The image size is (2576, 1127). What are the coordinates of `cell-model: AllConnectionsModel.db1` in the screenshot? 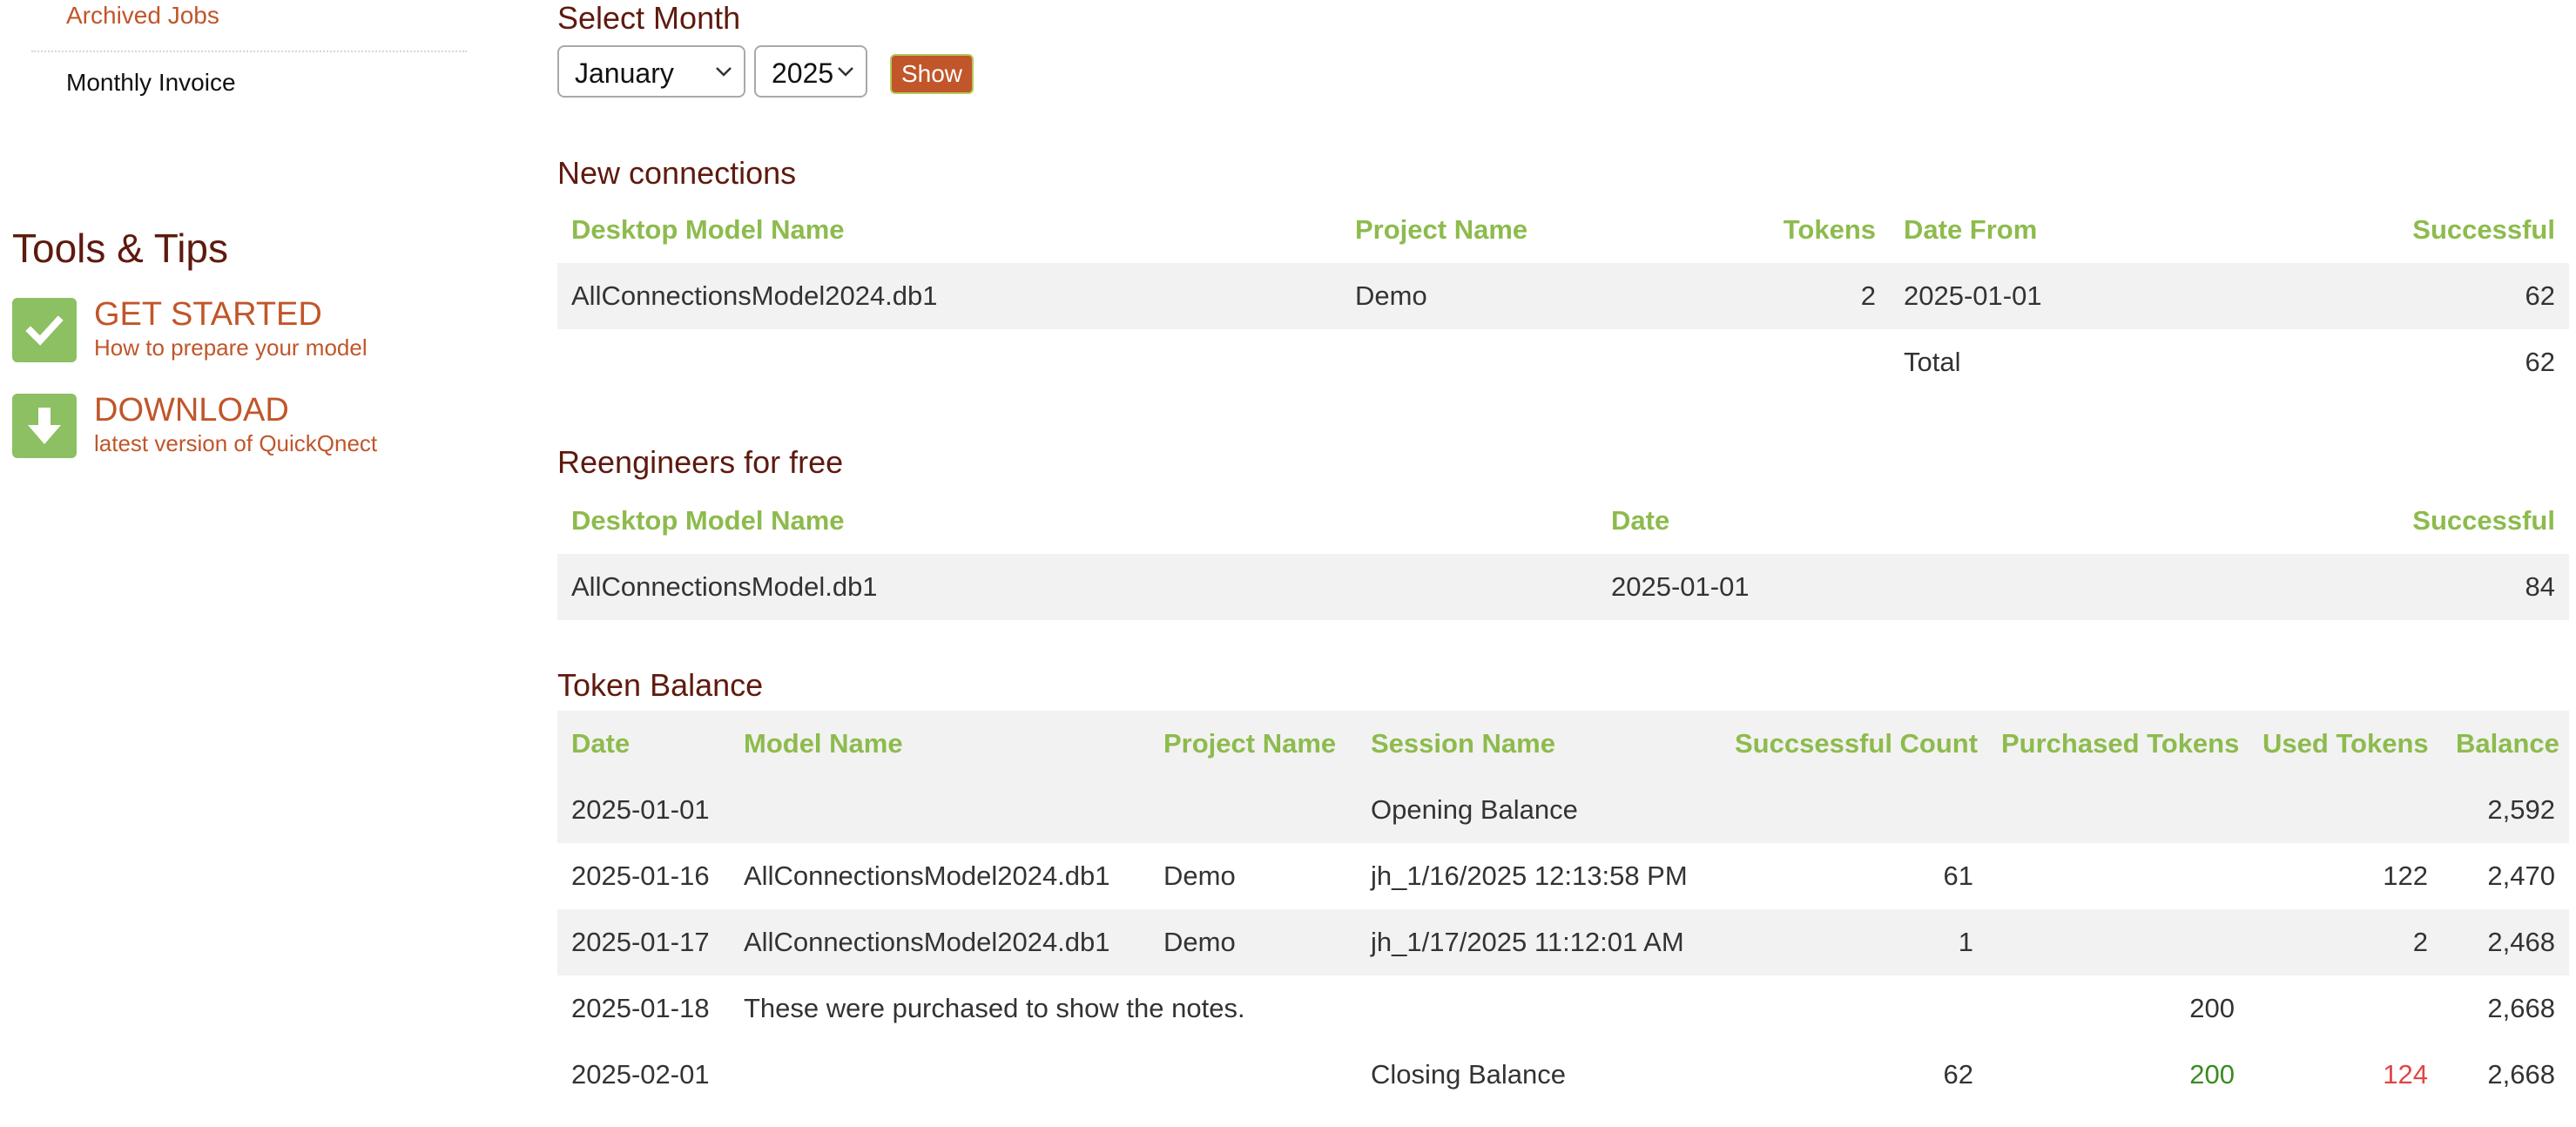 It's located at (724, 586).